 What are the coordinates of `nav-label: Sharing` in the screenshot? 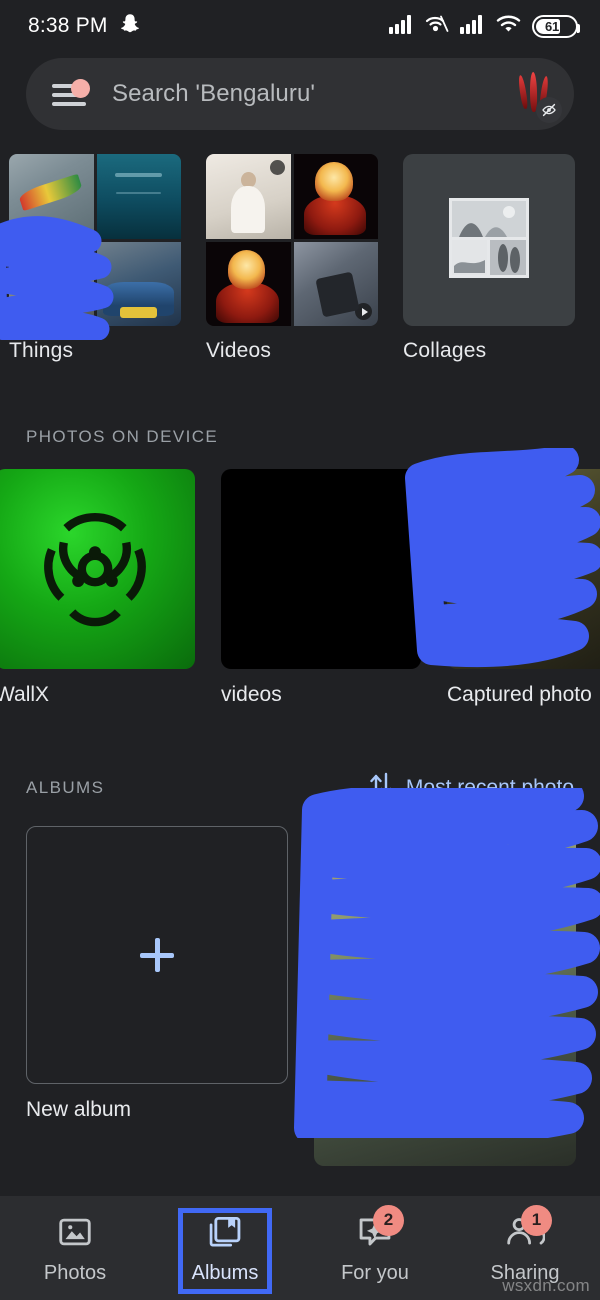 It's located at (525, 1272).